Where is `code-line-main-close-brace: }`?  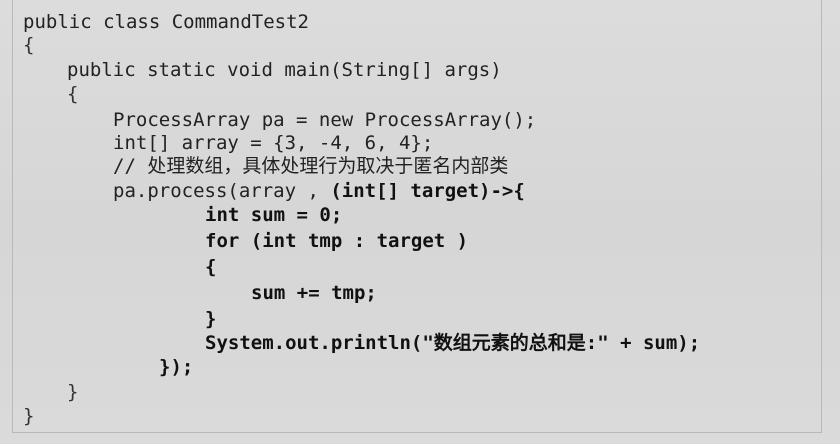 code-line-main-close-brace: } is located at coordinates (73, 392).